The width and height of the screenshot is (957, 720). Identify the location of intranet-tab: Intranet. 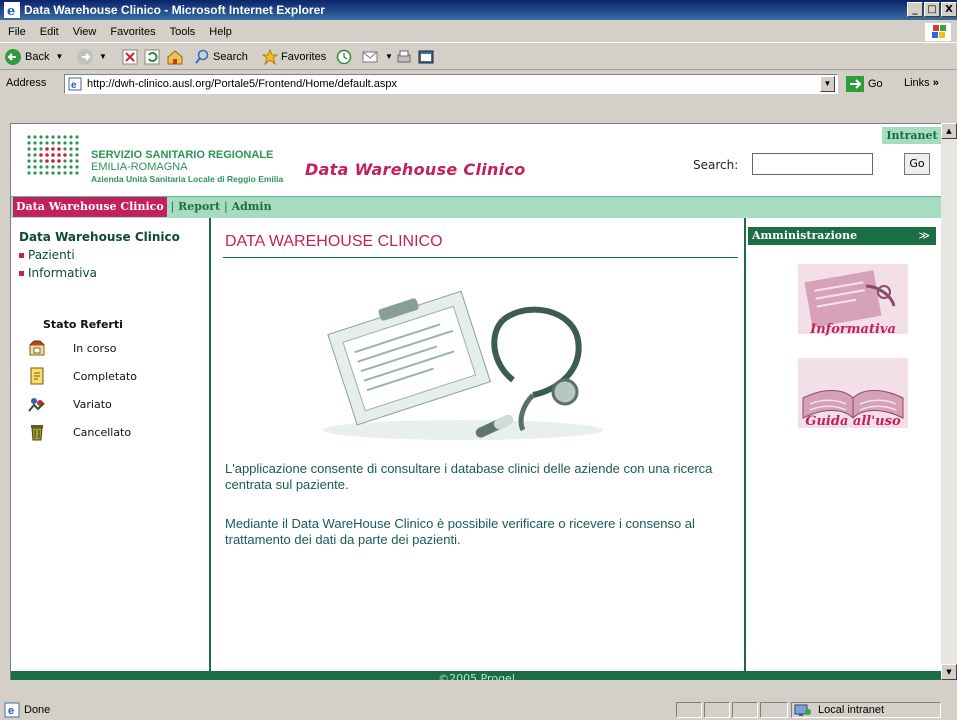
(911, 135).